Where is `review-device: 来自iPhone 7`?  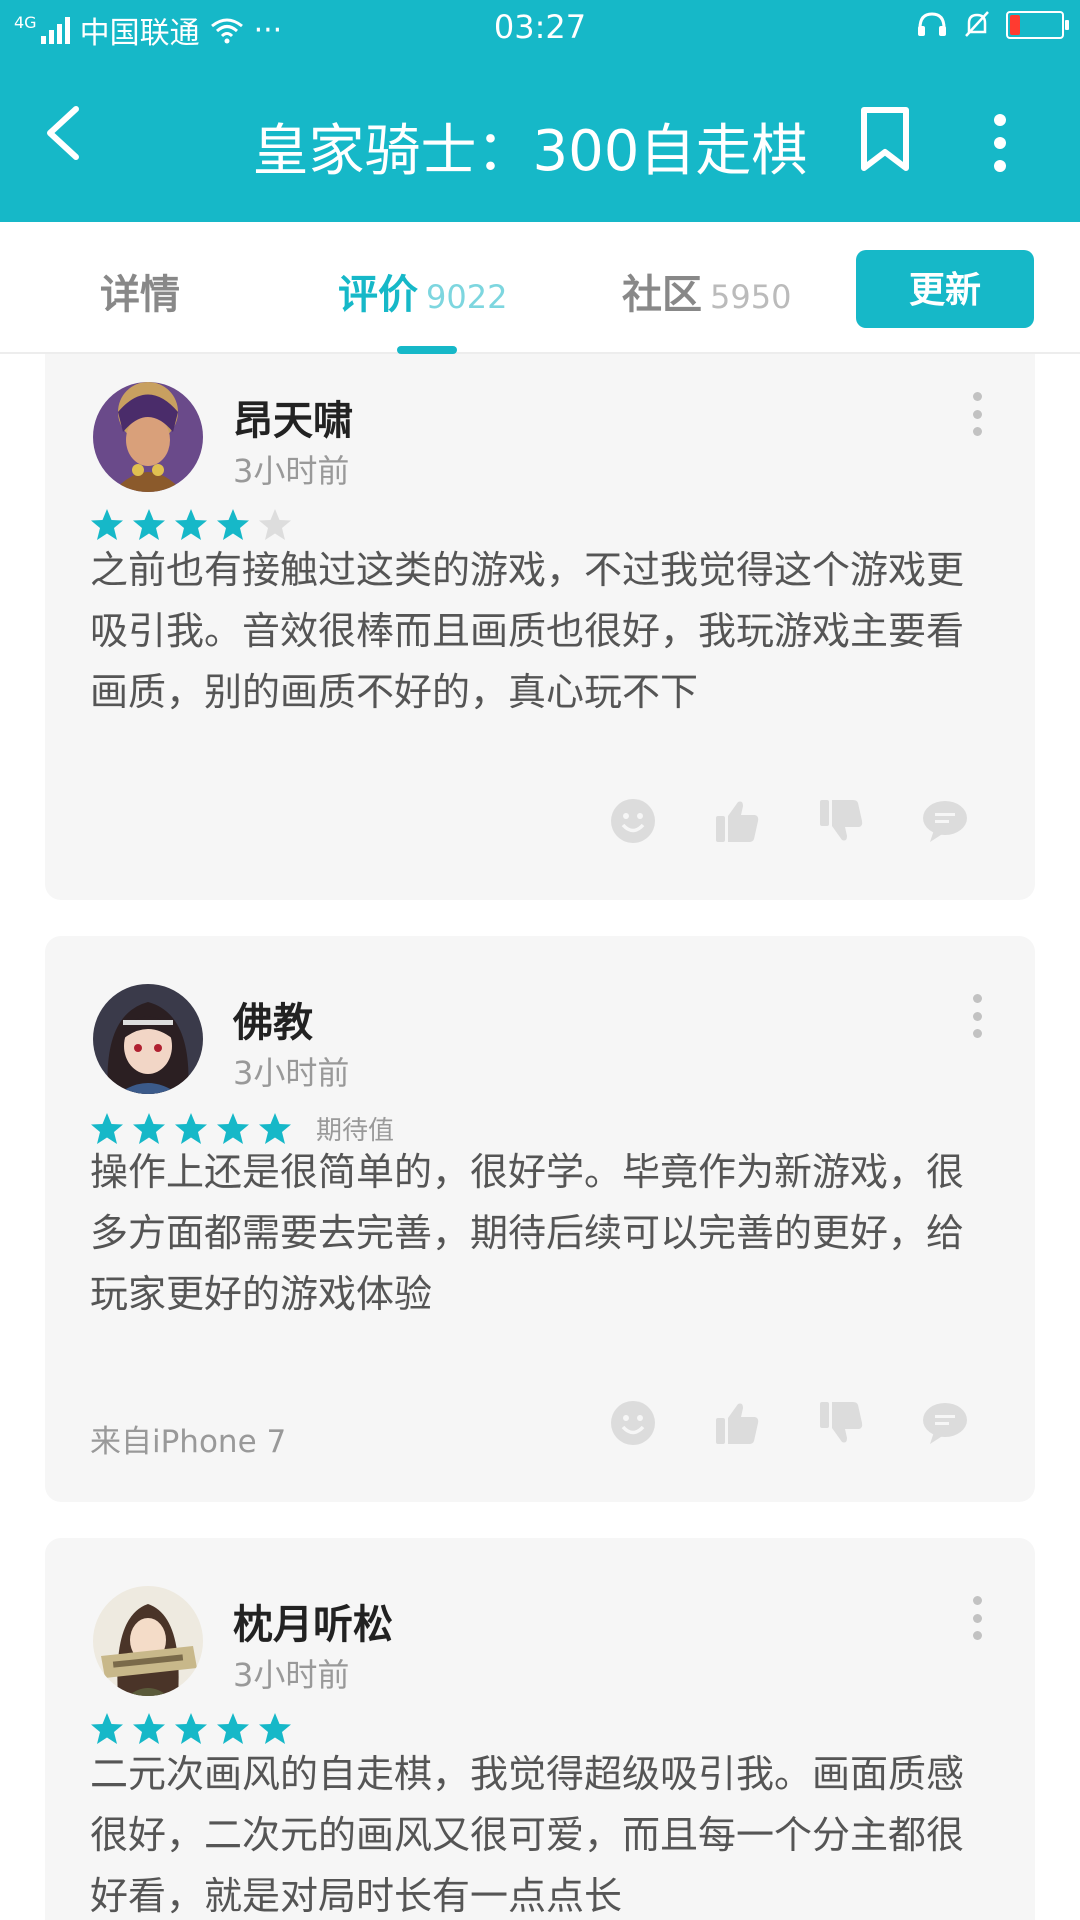 review-device: 来自iPhone 7 is located at coordinates (188, 1442).